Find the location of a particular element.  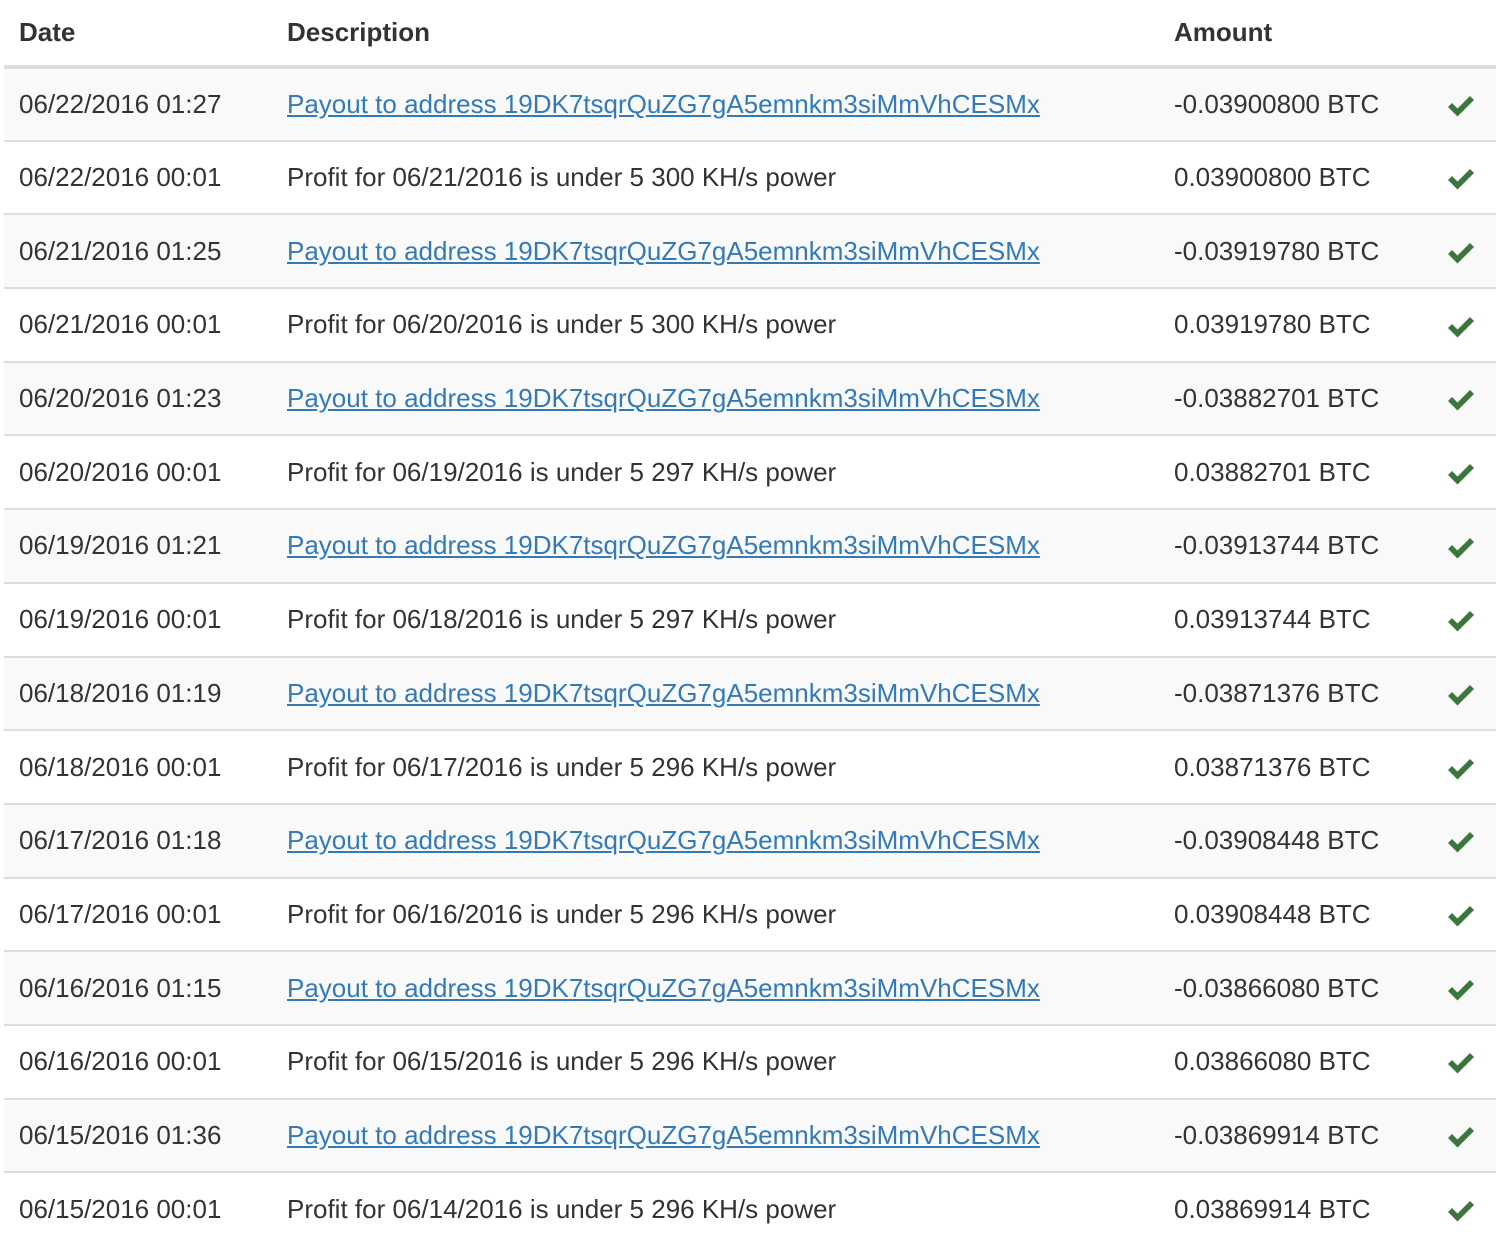

cell-amount: 0.03882701 BTC is located at coordinates (1292, 472).